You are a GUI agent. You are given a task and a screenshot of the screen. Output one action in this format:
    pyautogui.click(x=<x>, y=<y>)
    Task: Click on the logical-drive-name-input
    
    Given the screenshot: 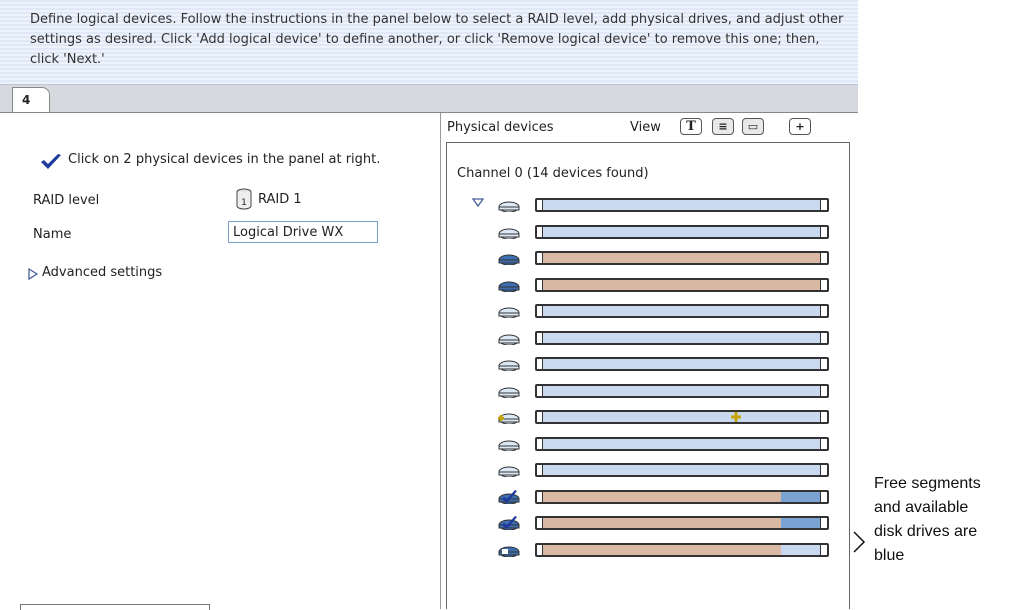 What is the action you would take?
    pyautogui.click(x=303, y=232)
    